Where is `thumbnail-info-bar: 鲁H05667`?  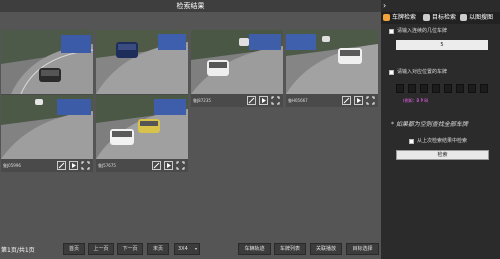 thumbnail-info-bar: 鲁H05667 is located at coordinates (332, 100).